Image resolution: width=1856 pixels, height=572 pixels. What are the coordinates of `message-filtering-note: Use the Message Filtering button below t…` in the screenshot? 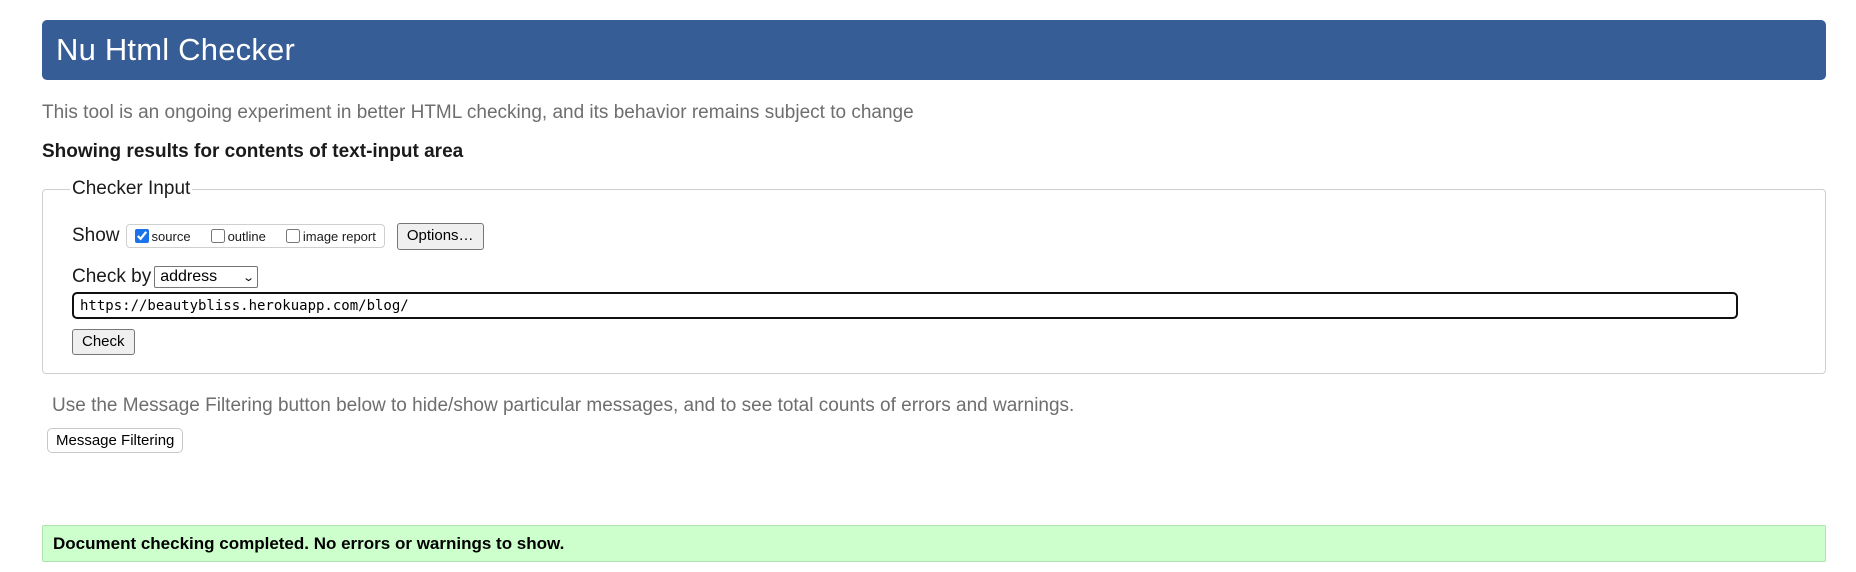 It's located at (563, 405).